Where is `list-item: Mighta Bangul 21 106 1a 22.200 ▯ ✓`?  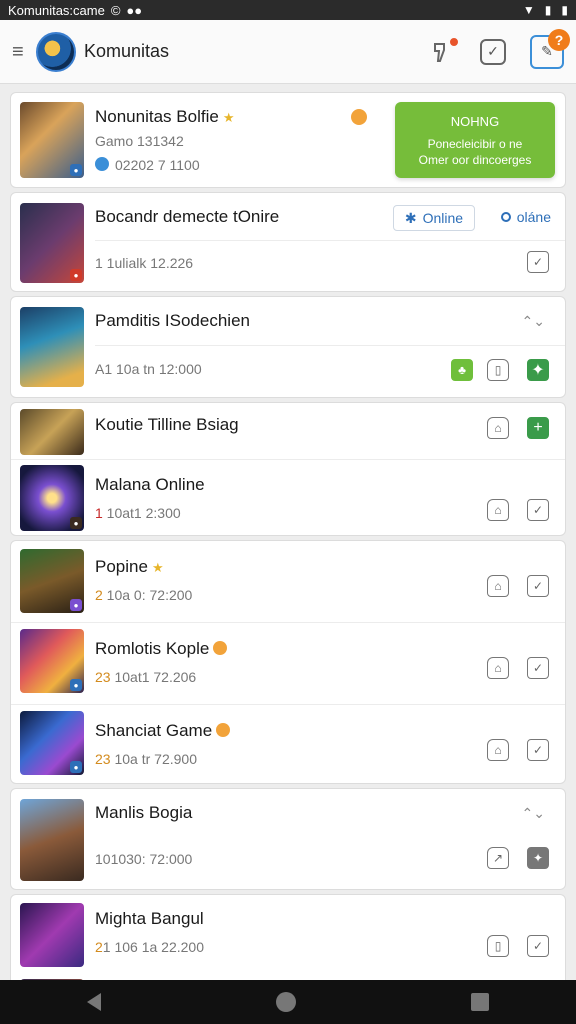 list-item: Mighta Bangul 21 106 1a 22.200 ▯ ✓ is located at coordinates (288, 944).